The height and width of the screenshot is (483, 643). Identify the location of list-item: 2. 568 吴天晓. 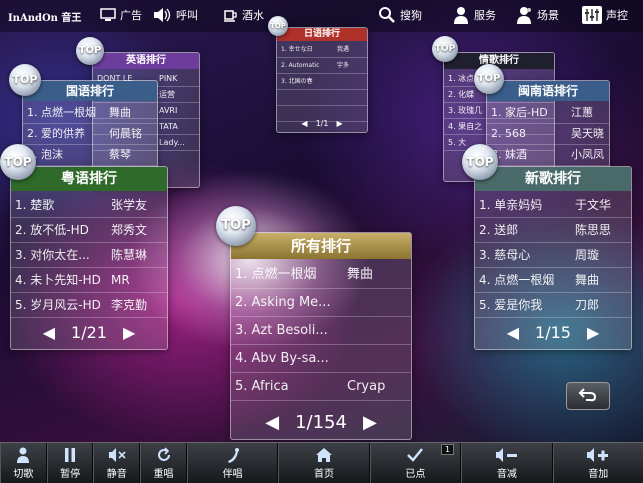
(548, 134).